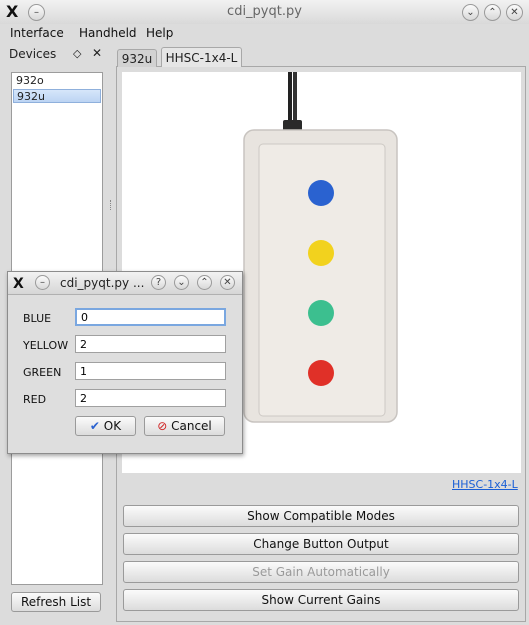  What do you see at coordinates (112, 205) in the screenshot?
I see `splitter-handle` at bounding box center [112, 205].